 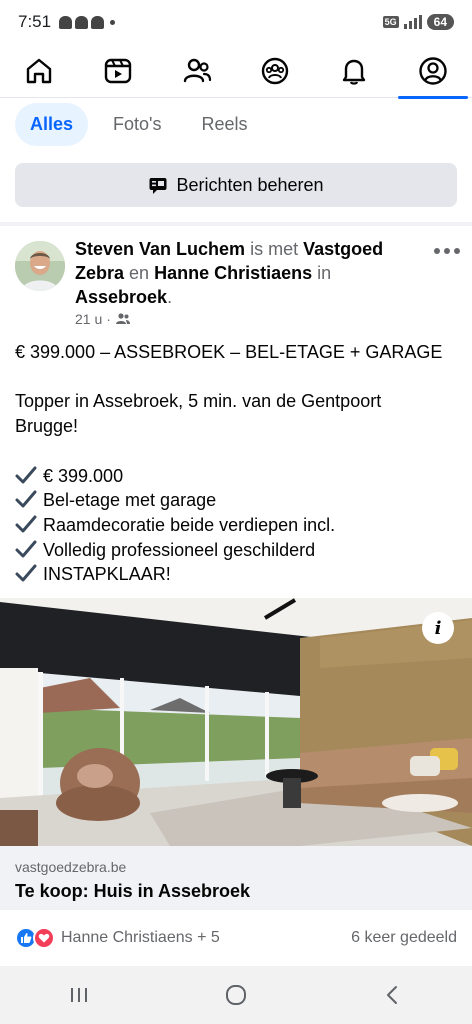 I want to click on reaction-icons, so click(x=35, y=938).